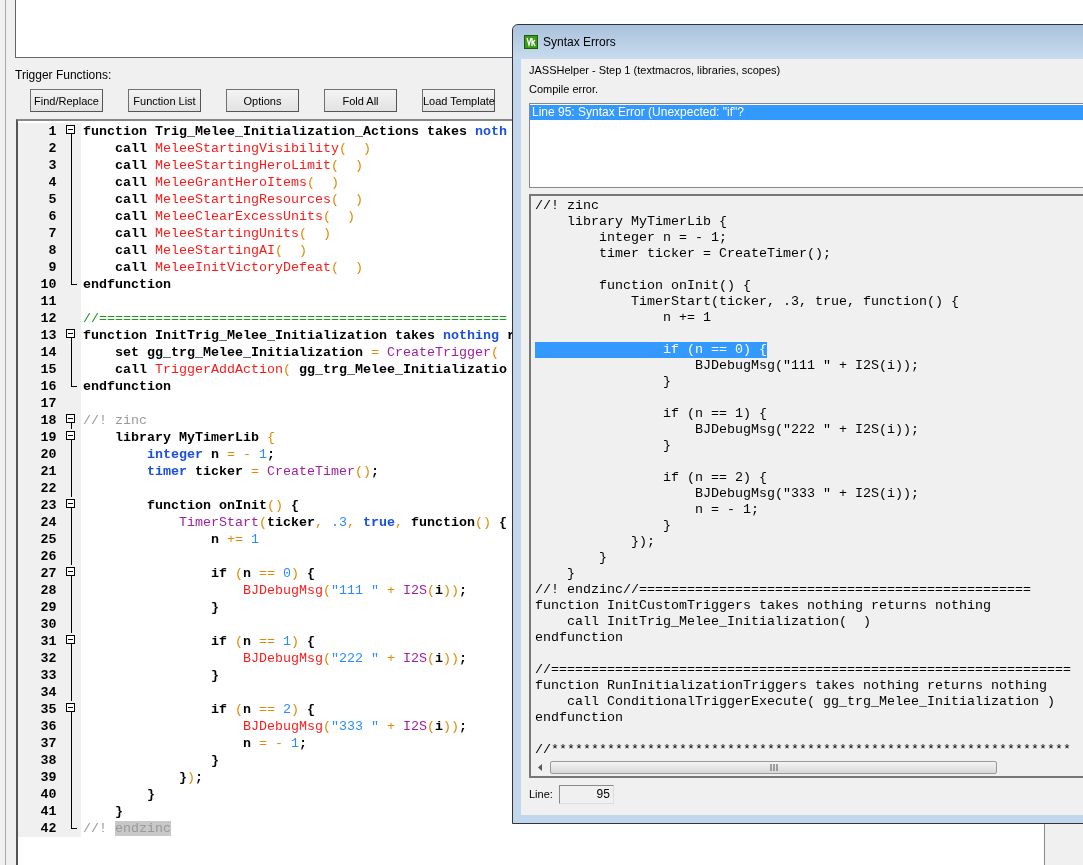 The image size is (1083, 865). What do you see at coordinates (360, 100) in the screenshot?
I see `toolbar-button: Fold All` at bounding box center [360, 100].